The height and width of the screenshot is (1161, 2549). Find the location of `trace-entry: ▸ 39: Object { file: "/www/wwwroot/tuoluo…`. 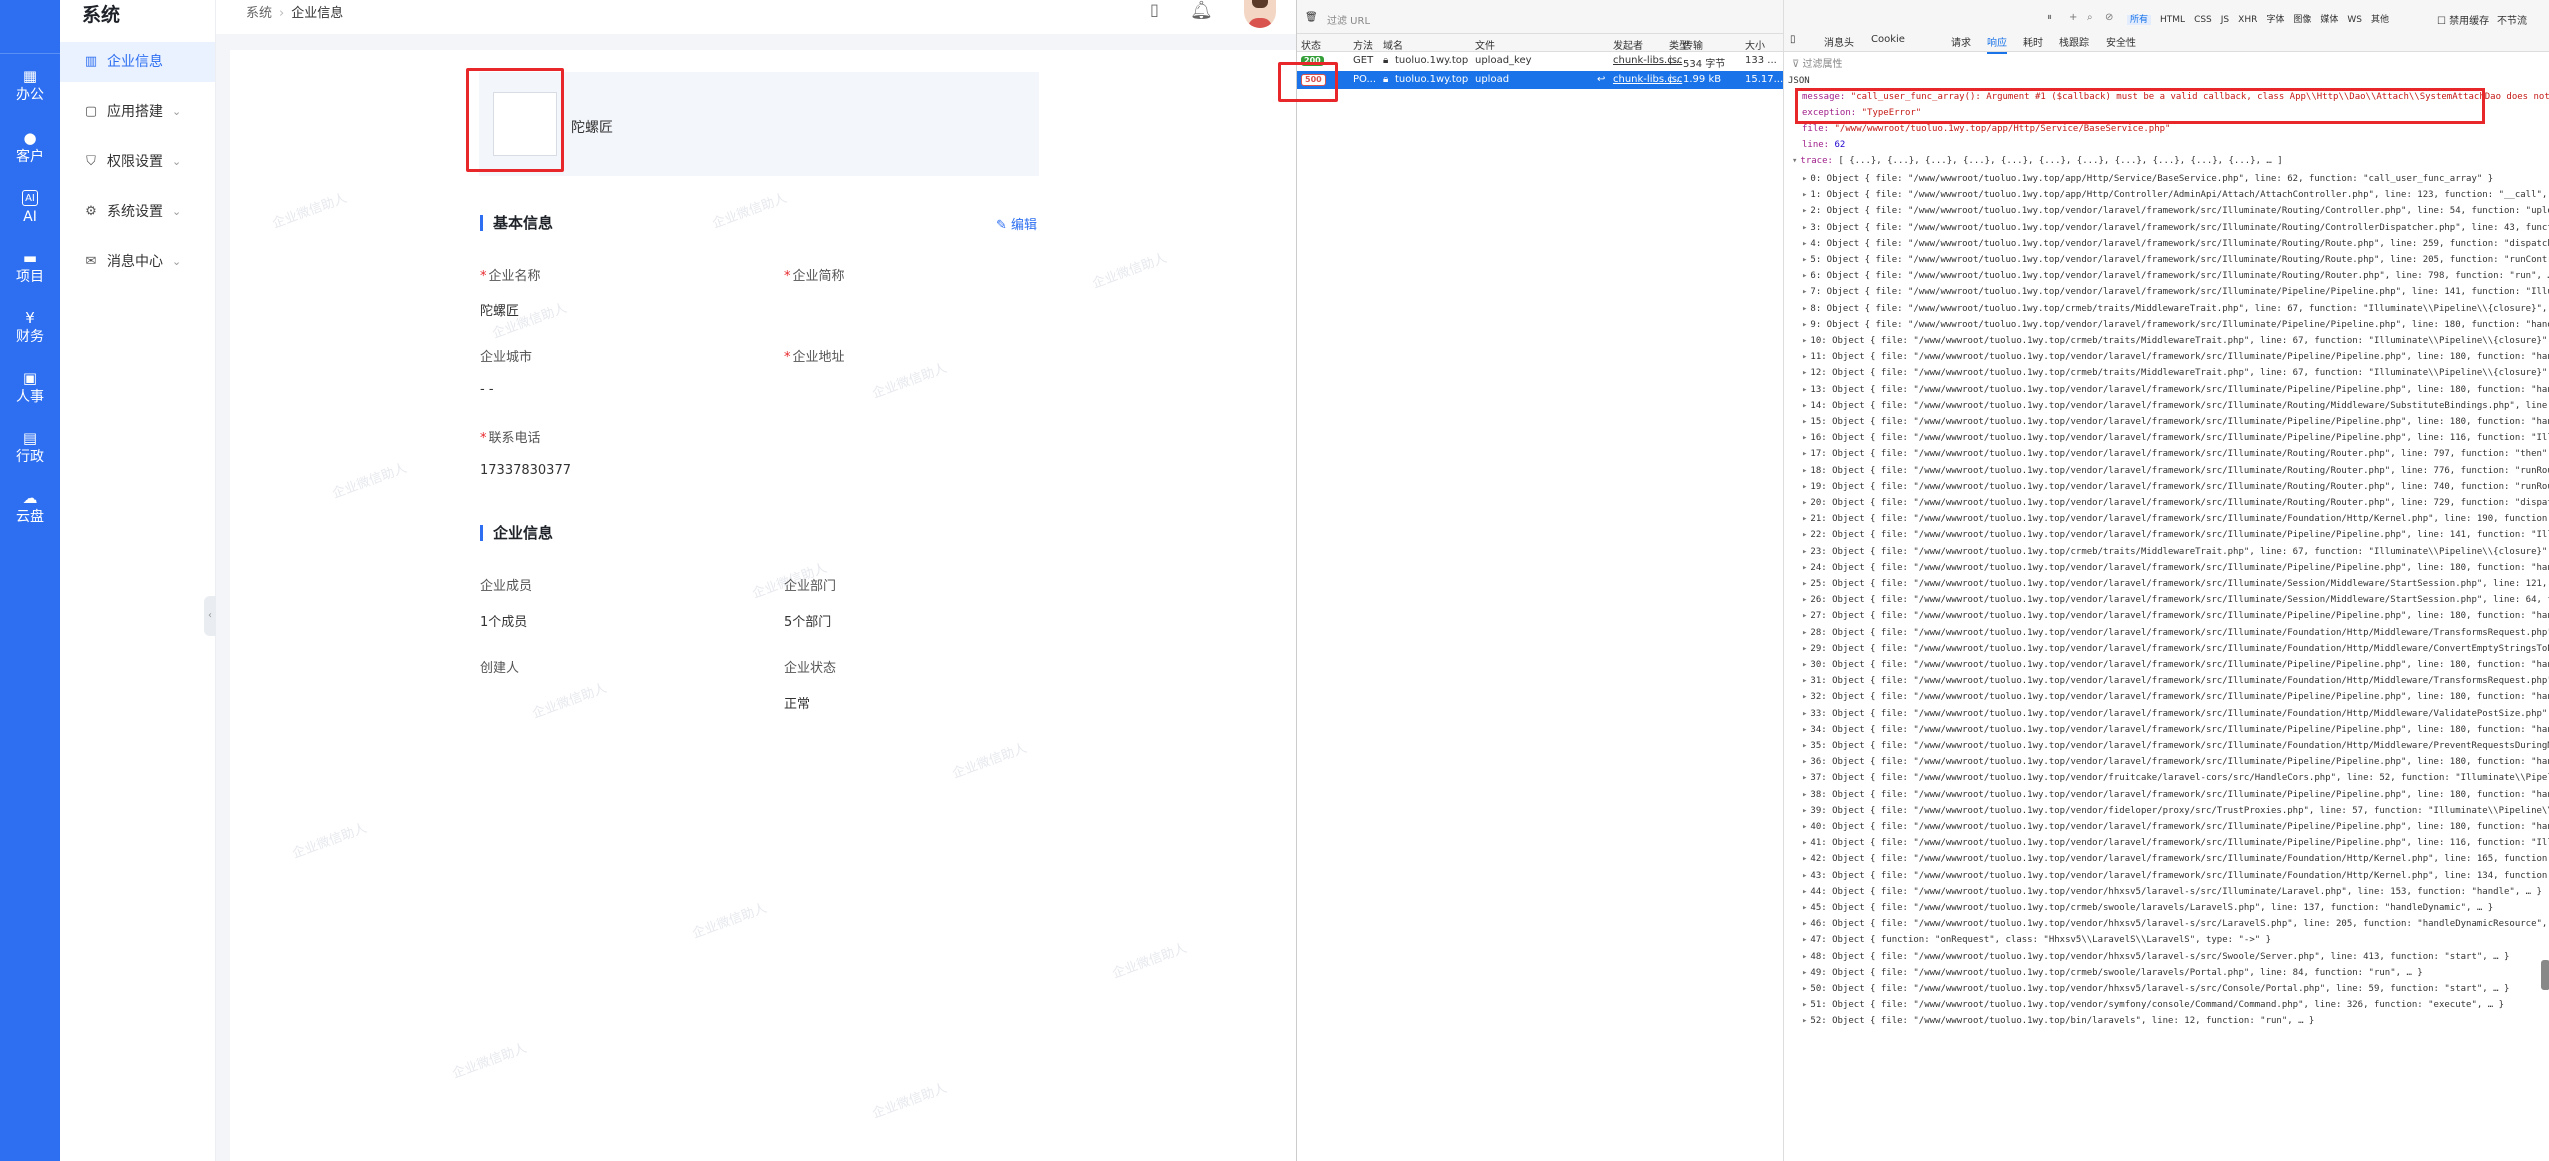

trace-entry: ▸ 39: Object { file: "/www/wwwroot/tuoluo… is located at coordinates (2175, 811).